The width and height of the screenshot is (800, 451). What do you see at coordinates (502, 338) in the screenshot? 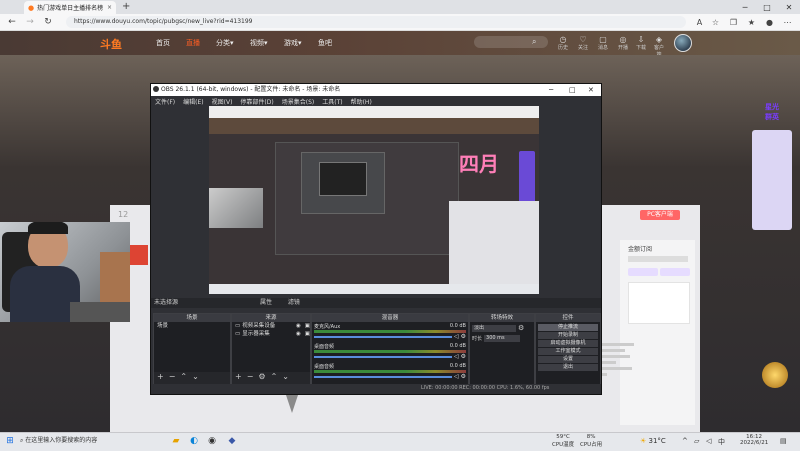
I see `duration-input: 300 ms` at bounding box center [502, 338].